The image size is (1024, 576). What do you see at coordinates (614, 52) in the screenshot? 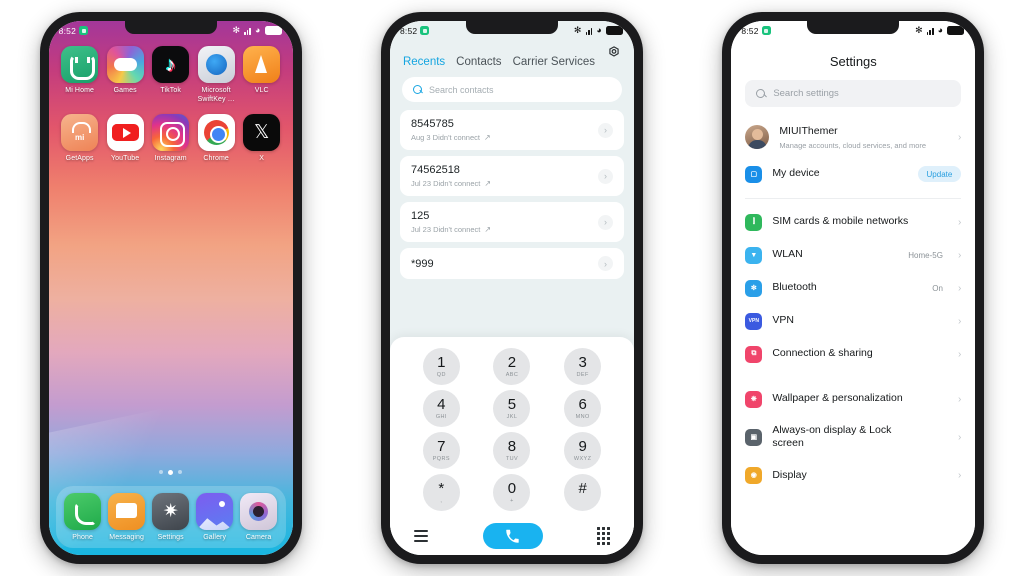
I see `gear-icon` at bounding box center [614, 52].